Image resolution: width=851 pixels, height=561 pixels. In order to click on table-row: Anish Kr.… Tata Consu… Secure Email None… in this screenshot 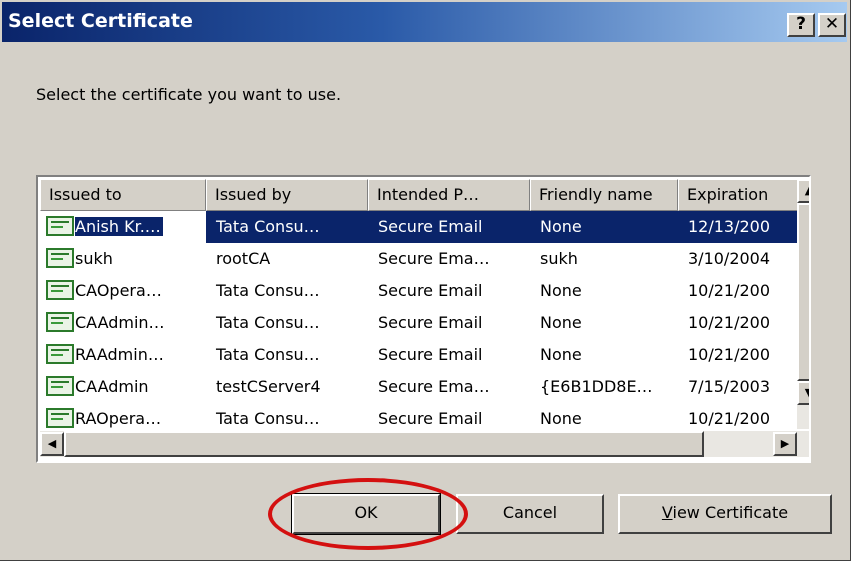, I will do `click(420, 227)`.